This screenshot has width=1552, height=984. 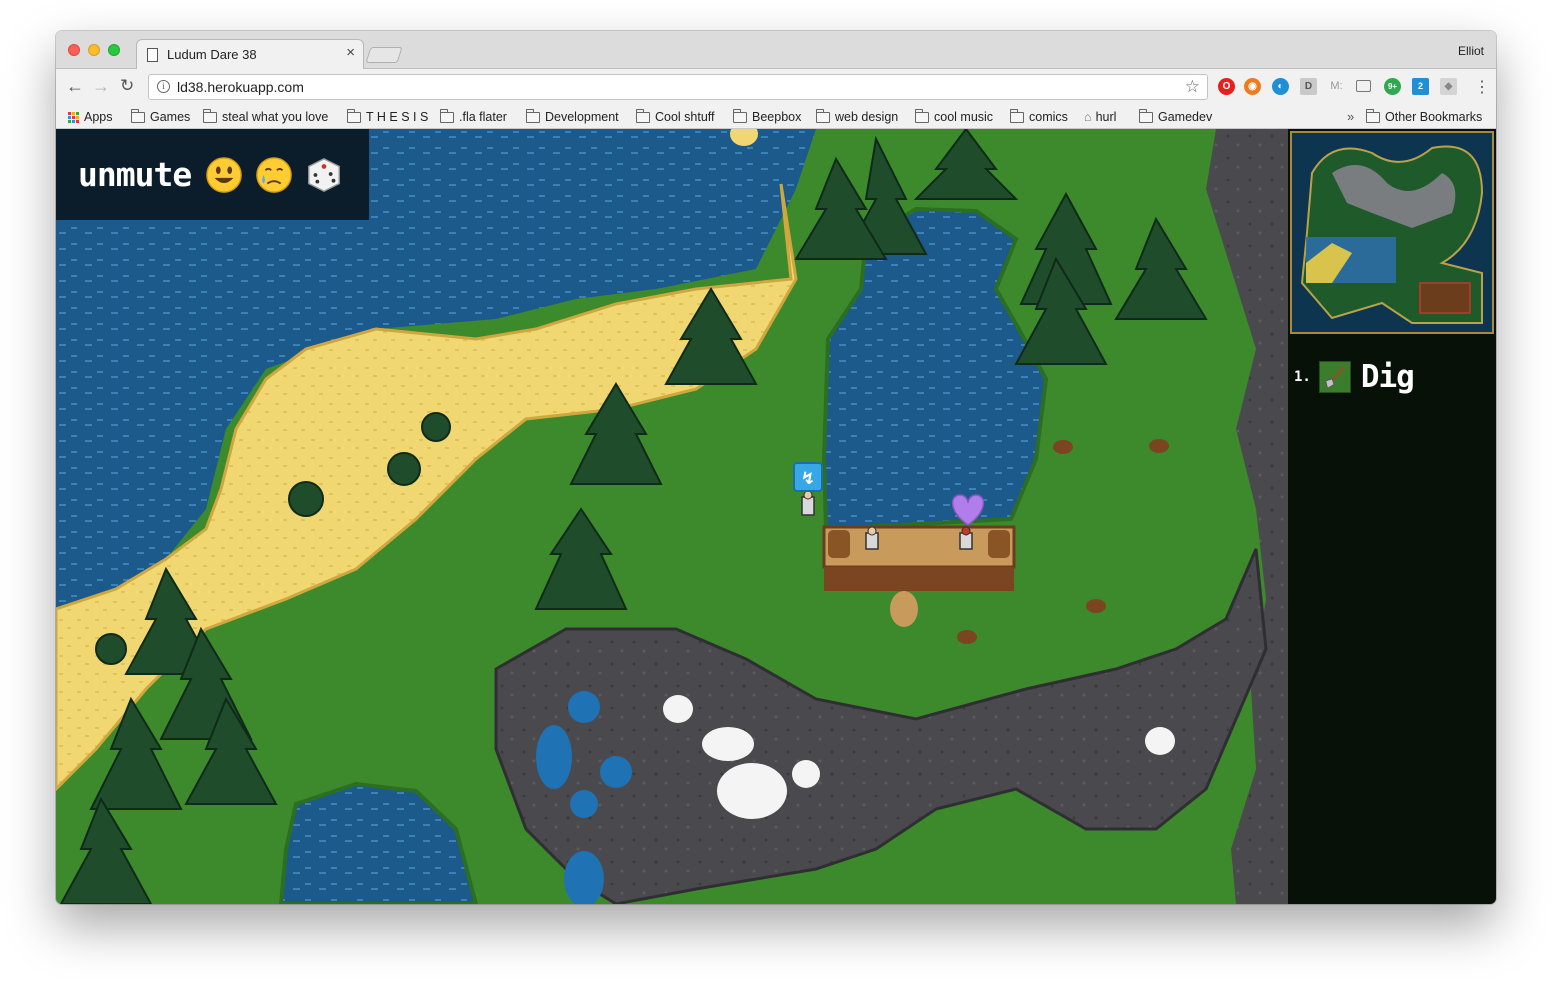 What do you see at coordinates (114, 50) in the screenshot?
I see `maximize-window-button` at bounding box center [114, 50].